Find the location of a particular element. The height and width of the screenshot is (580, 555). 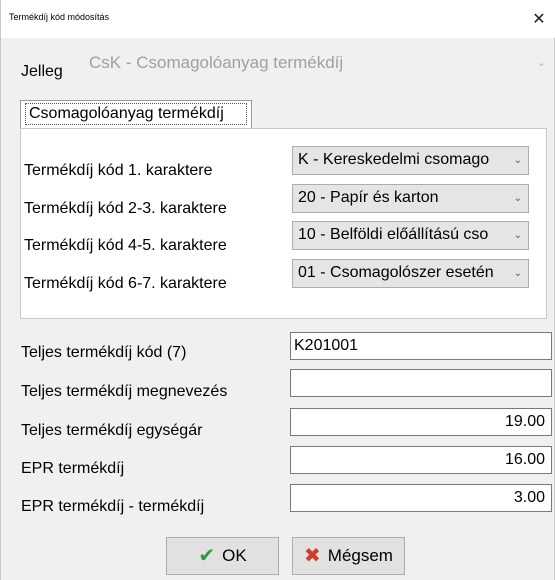

code-char-3-value: 10 - Belföldi előállítású cso is located at coordinates (393, 234).